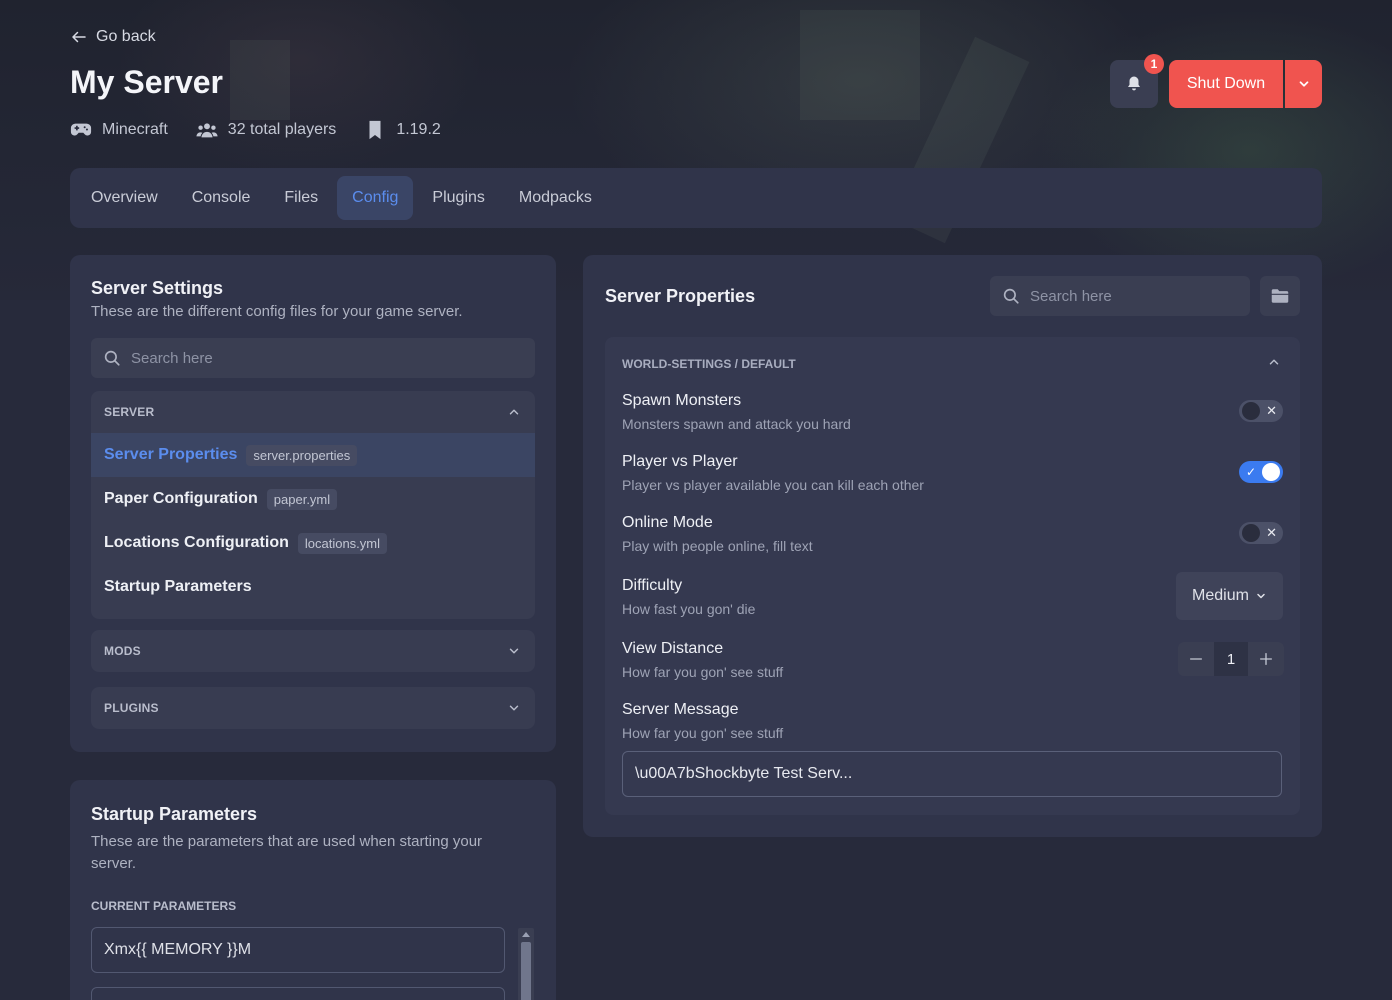  I want to click on tab-overview: Overview, so click(124, 198).